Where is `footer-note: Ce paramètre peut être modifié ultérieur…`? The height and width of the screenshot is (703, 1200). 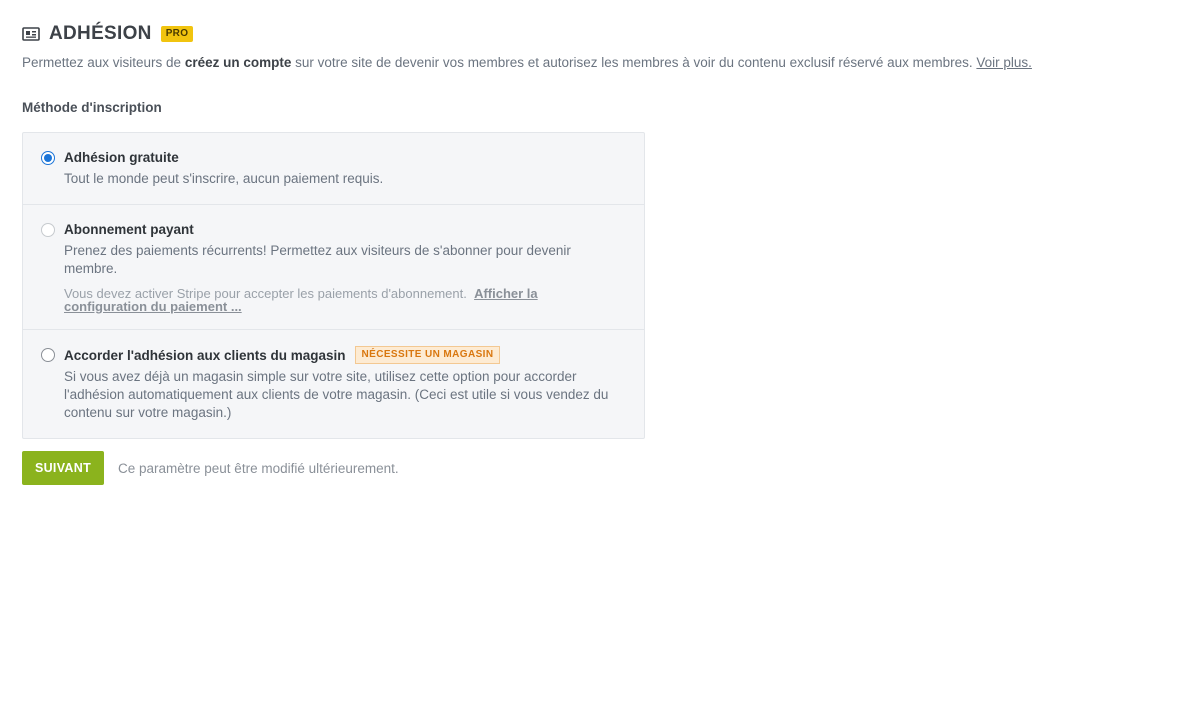
footer-note: Ce paramètre peut être modifié ultérieur… is located at coordinates (258, 468).